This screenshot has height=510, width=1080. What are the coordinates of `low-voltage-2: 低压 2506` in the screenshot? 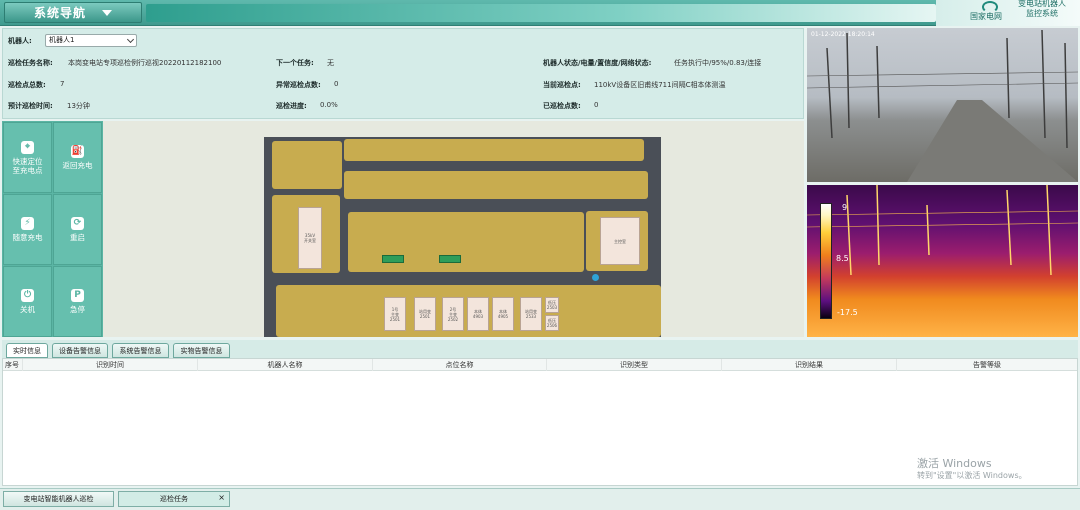 It's located at (552, 323).